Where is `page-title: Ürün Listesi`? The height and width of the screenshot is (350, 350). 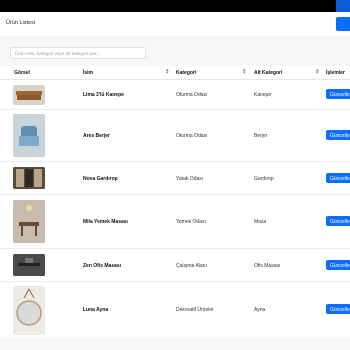
page-title: Ürün Listesi is located at coordinates (21, 23).